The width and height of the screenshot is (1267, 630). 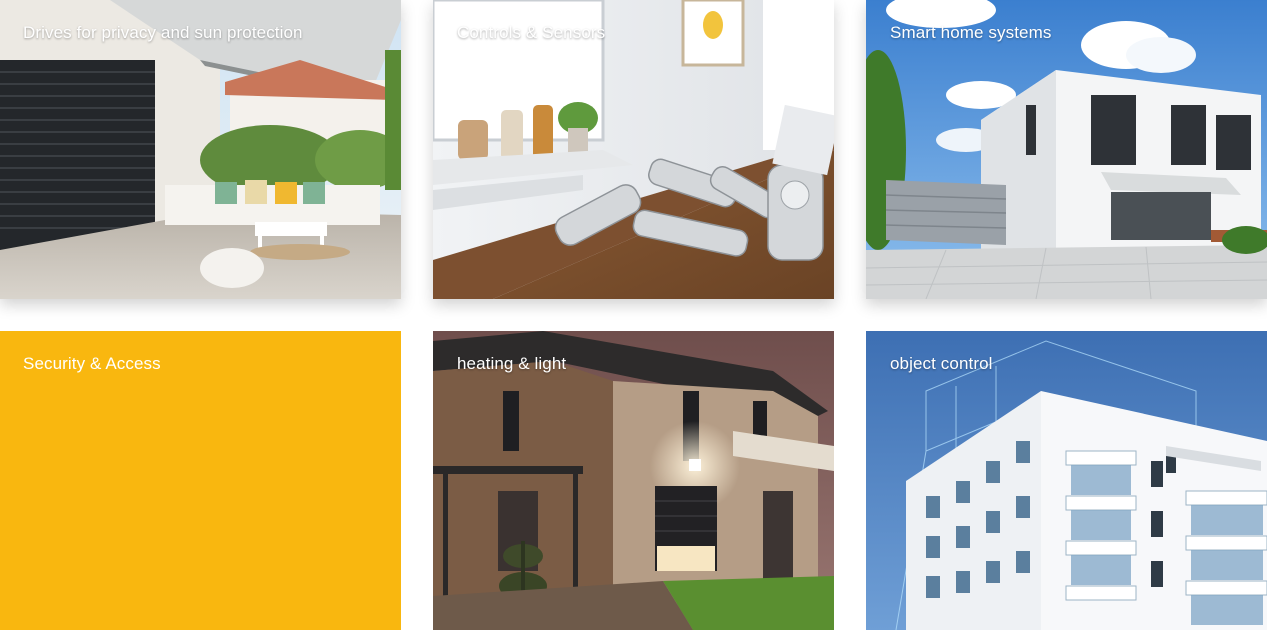 I want to click on tile-label: Controls & Sensors, so click(x=531, y=32).